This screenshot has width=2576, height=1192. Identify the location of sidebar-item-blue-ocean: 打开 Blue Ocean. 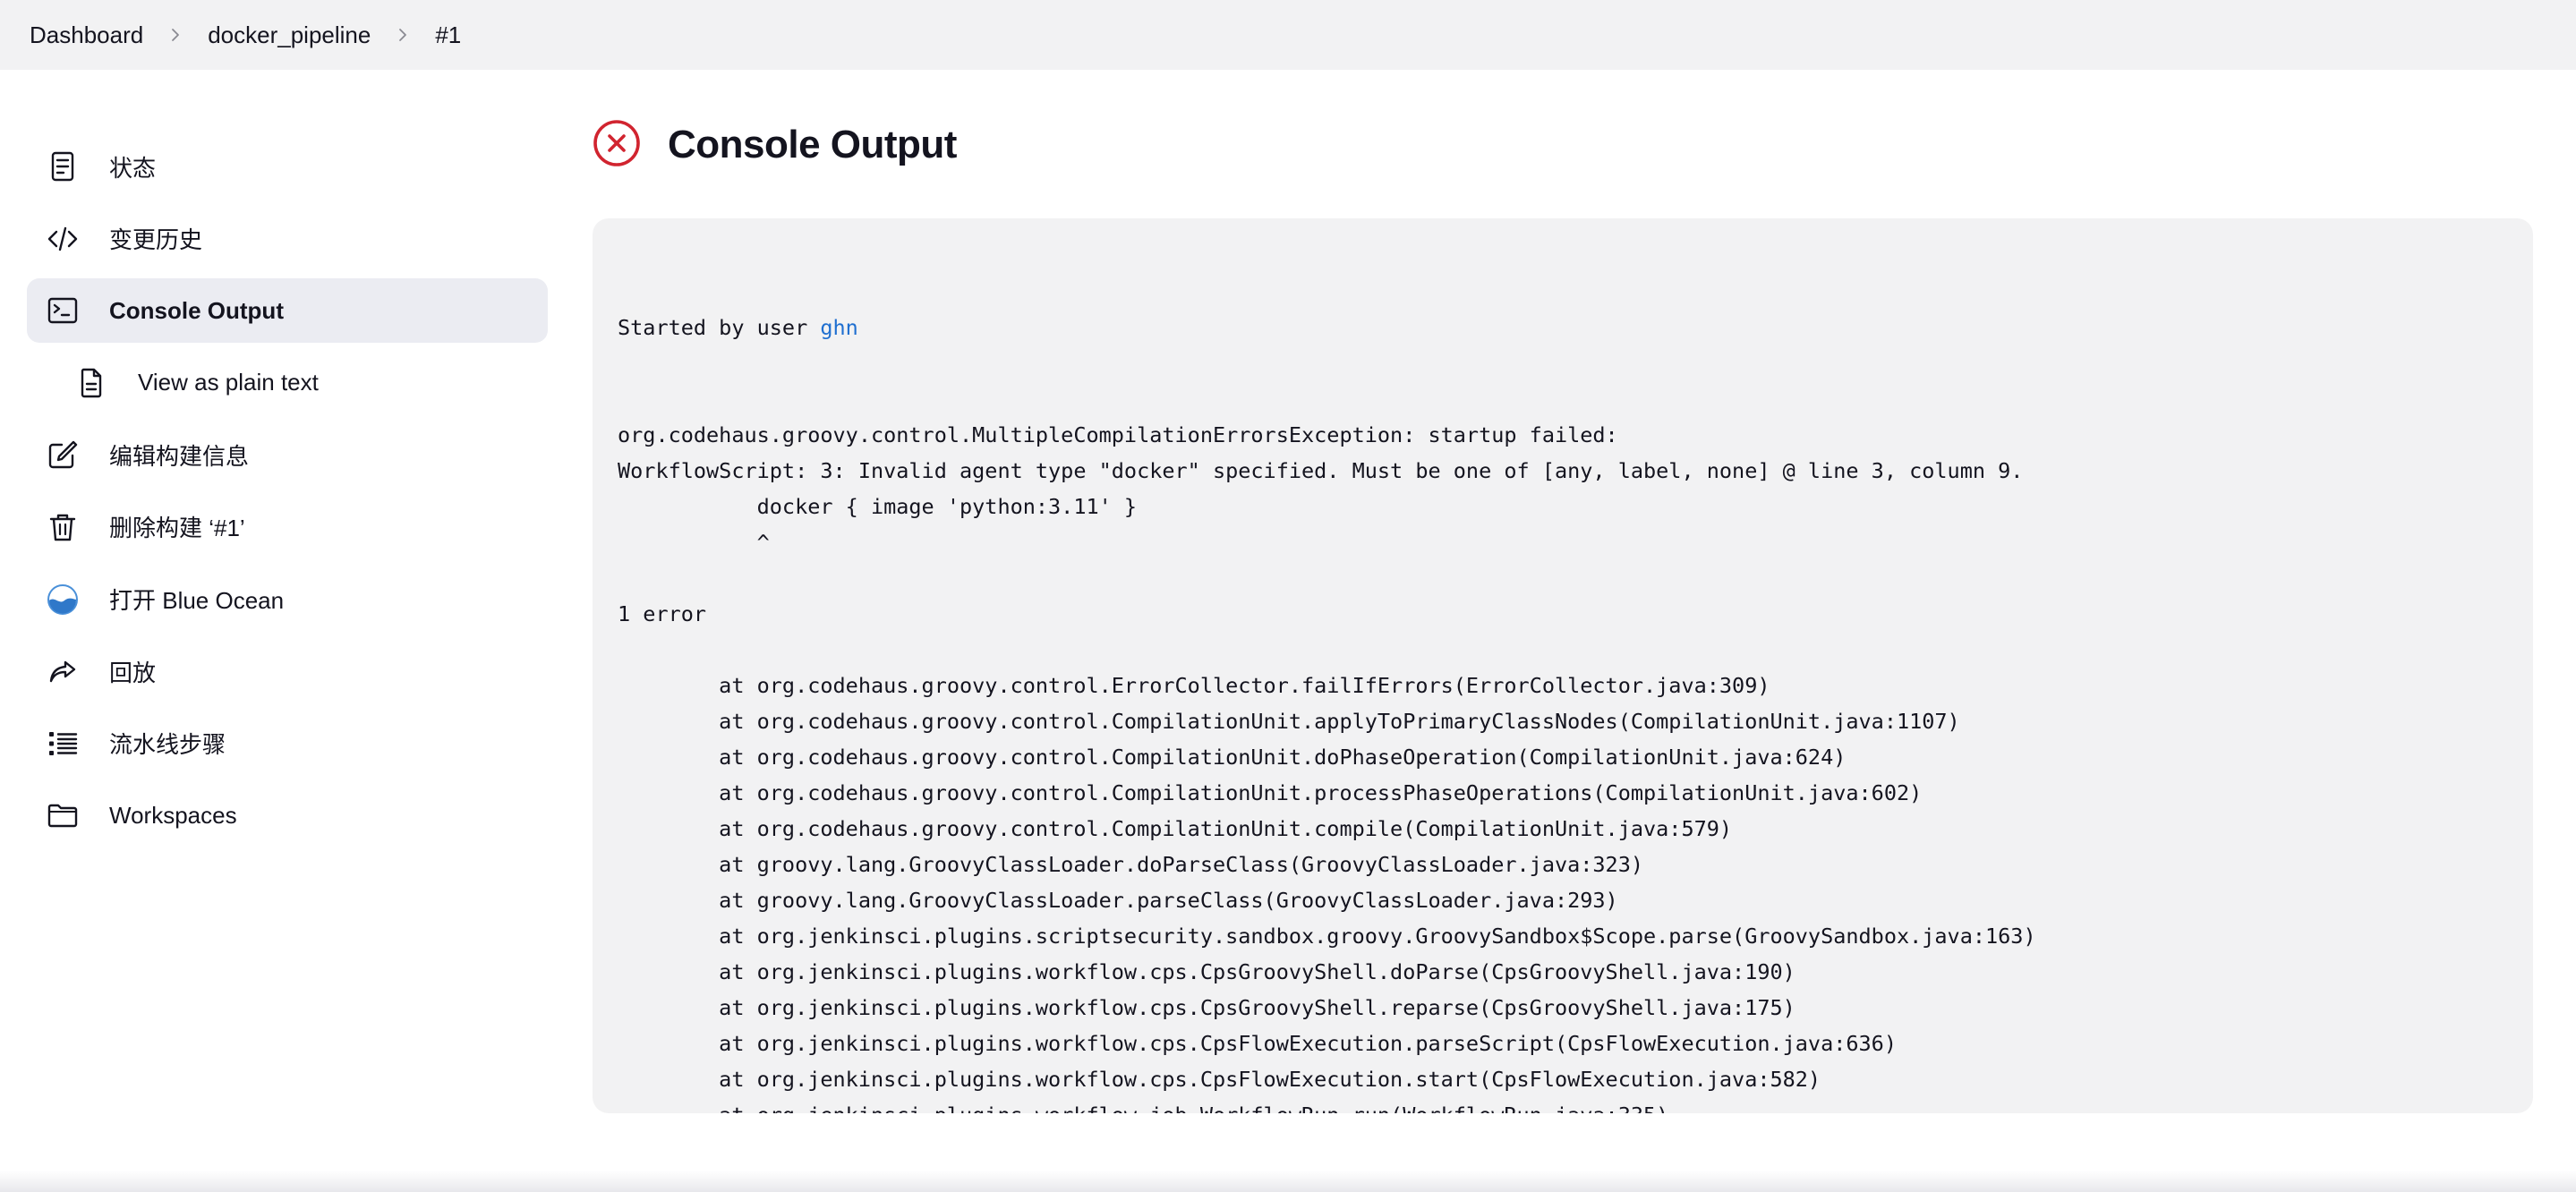
(287, 599).